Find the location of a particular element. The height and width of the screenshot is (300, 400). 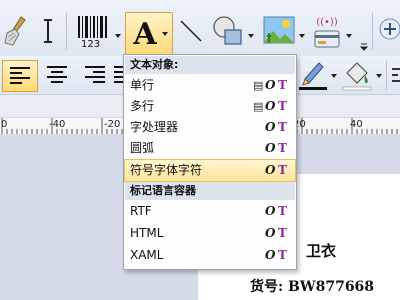

i-beam-icon is located at coordinates (48, 31).